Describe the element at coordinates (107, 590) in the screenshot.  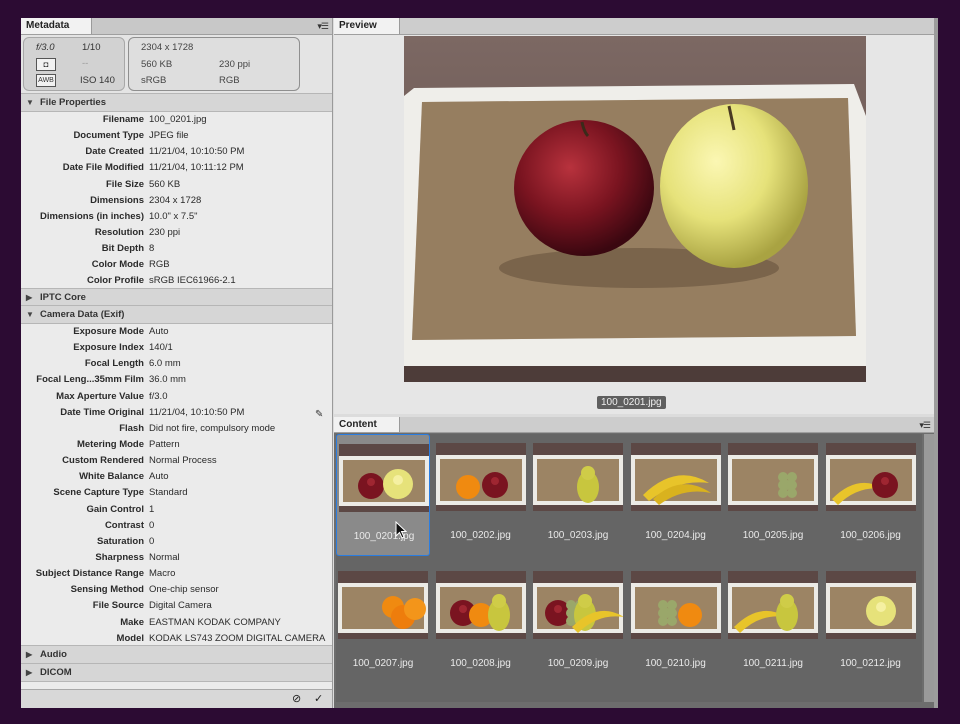
I see `metadata-label: Sensing Method` at that location.